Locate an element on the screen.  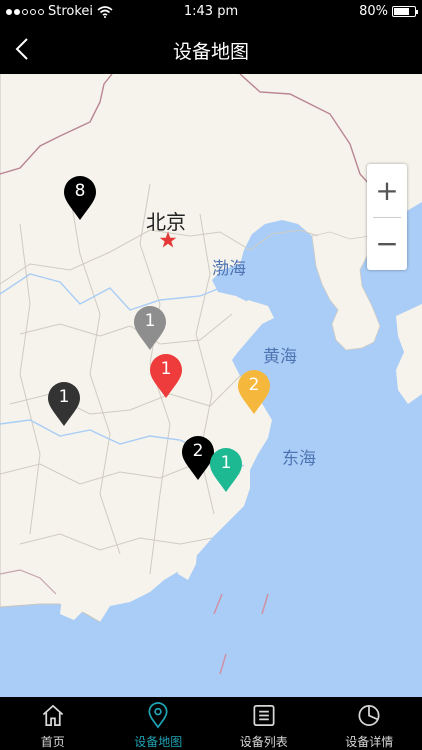
navigation-bar: 设备地图 is located at coordinates (211, 49).